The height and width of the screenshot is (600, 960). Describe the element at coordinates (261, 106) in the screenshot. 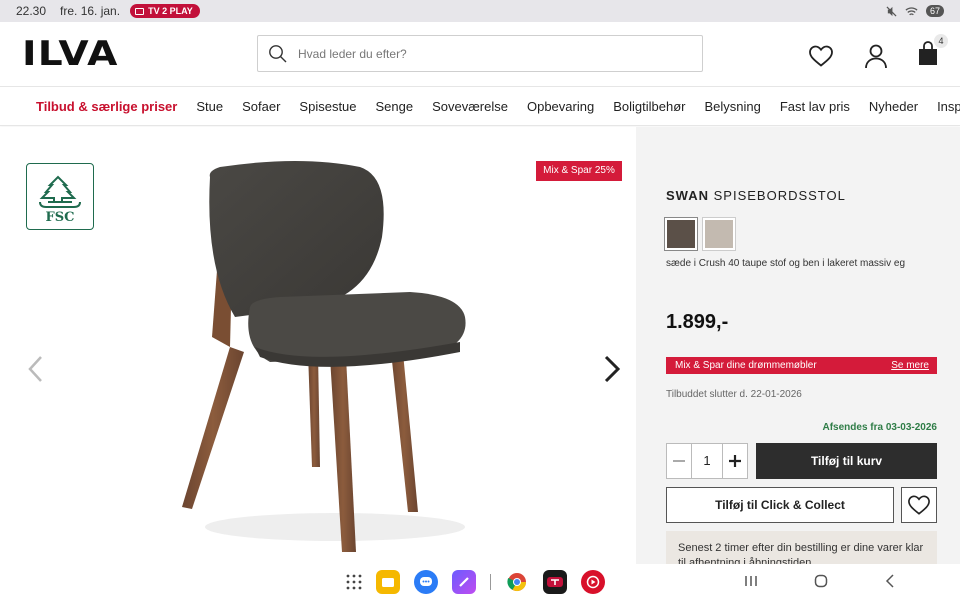

I see `nav-item-sofaer: Sofaer` at that location.